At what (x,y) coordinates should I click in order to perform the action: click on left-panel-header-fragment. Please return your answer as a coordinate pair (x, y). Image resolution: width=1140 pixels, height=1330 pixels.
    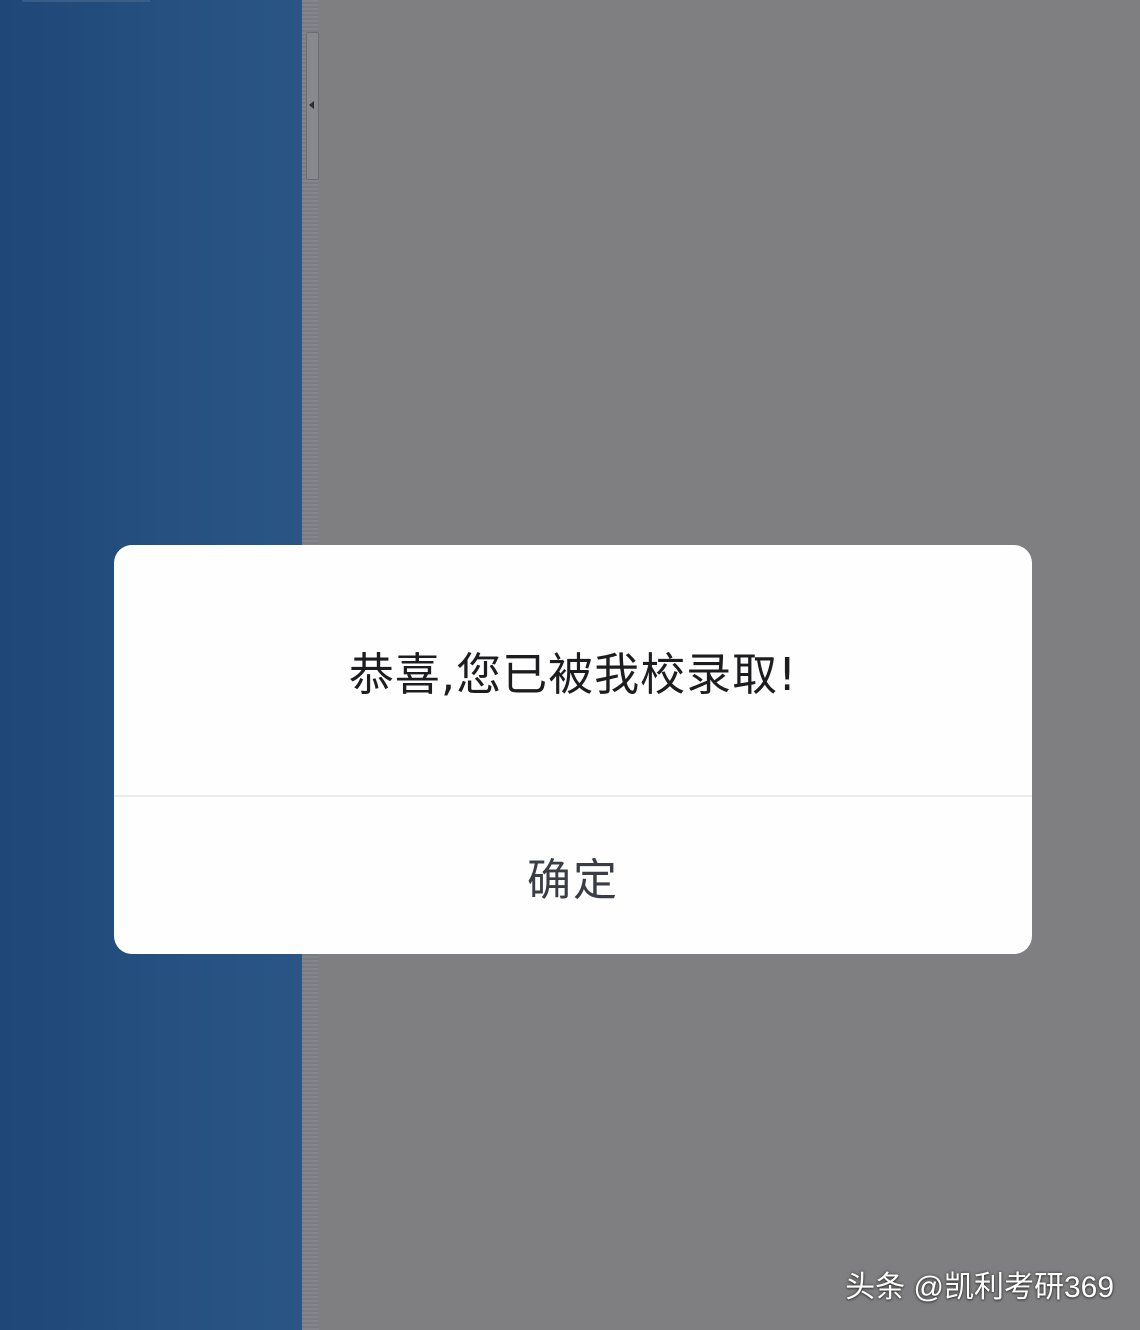
    Looking at the image, I should click on (86, 1).